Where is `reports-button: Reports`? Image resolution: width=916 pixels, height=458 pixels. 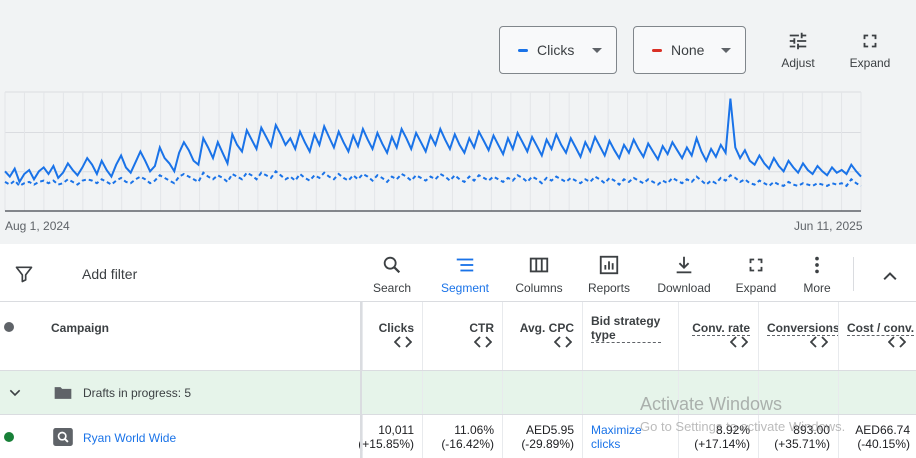 reports-button: Reports is located at coordinates (609, 274).